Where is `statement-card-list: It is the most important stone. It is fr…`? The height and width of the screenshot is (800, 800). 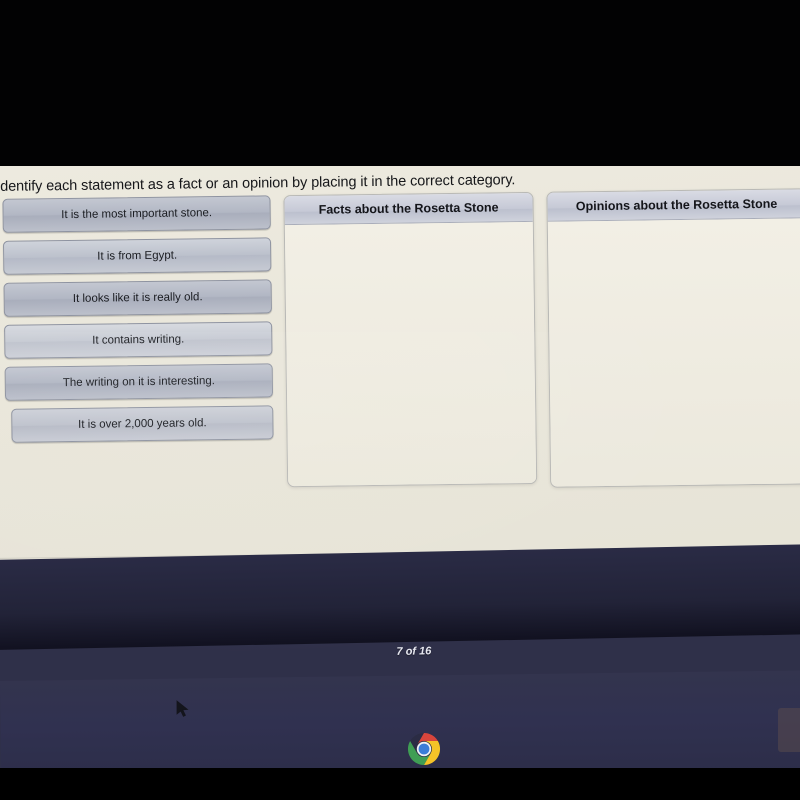 statement-card-list: It is the most important stone. It is fr… is located at coordinates (138, 322).